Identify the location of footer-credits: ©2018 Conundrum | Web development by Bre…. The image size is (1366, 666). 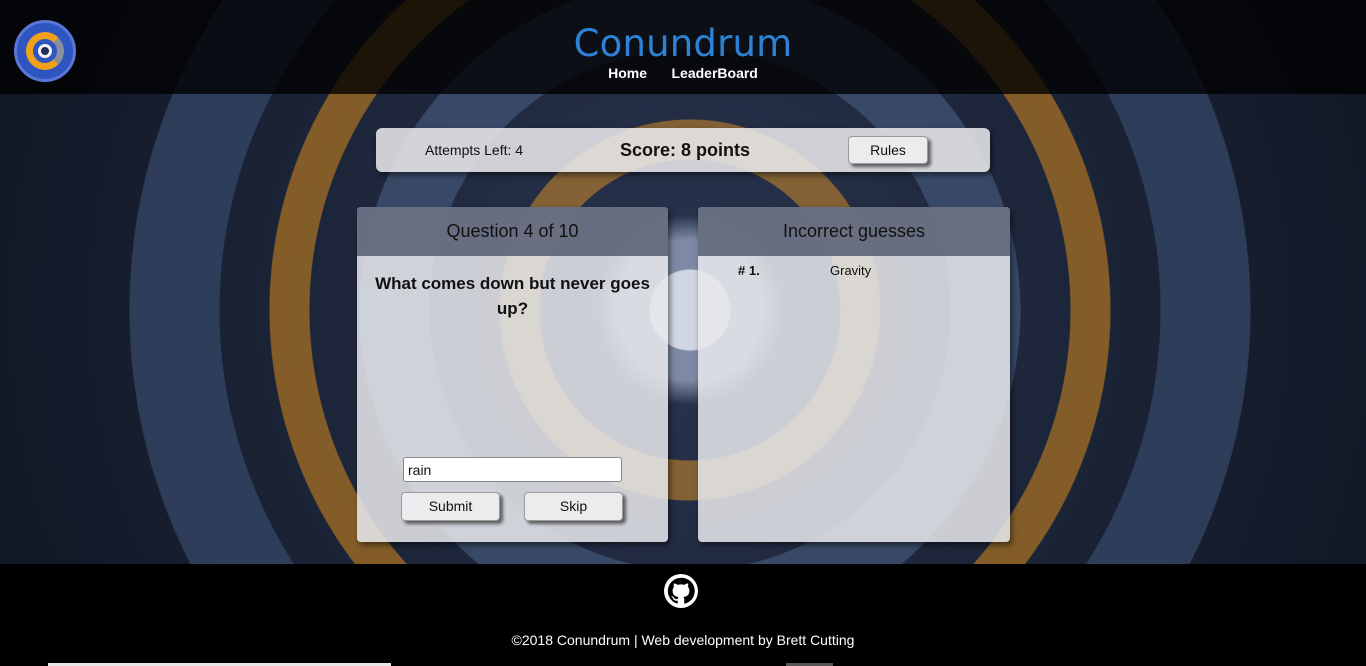
(683, 640).